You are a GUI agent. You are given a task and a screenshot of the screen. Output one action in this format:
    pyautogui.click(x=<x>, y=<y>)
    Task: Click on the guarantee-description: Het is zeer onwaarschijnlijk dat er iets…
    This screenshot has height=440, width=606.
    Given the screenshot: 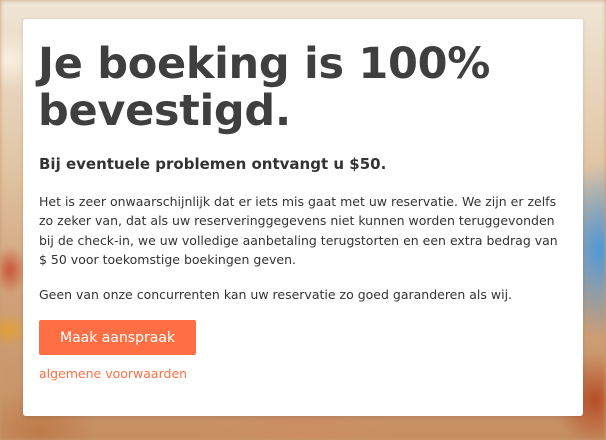 What is the action you would take?
    pyautogui.click(x=298, y=230)
    